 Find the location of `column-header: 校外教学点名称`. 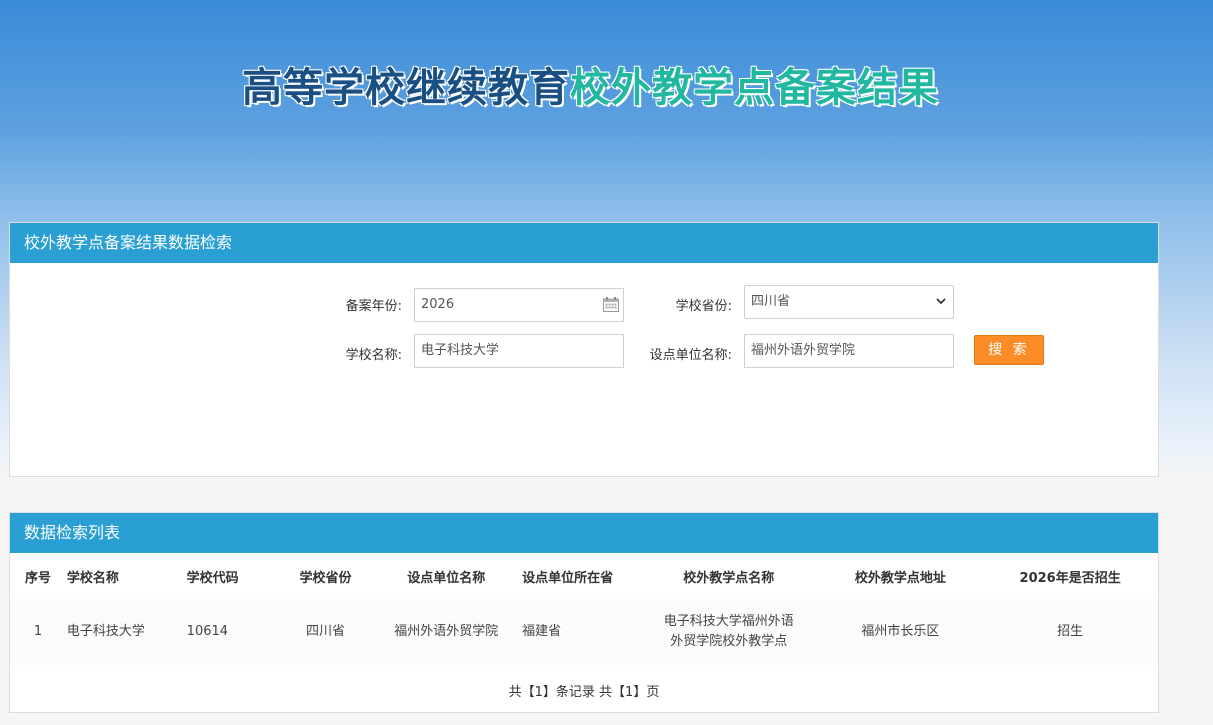

column-header: 校外教学点名称 is located at coordinates (728, 576).